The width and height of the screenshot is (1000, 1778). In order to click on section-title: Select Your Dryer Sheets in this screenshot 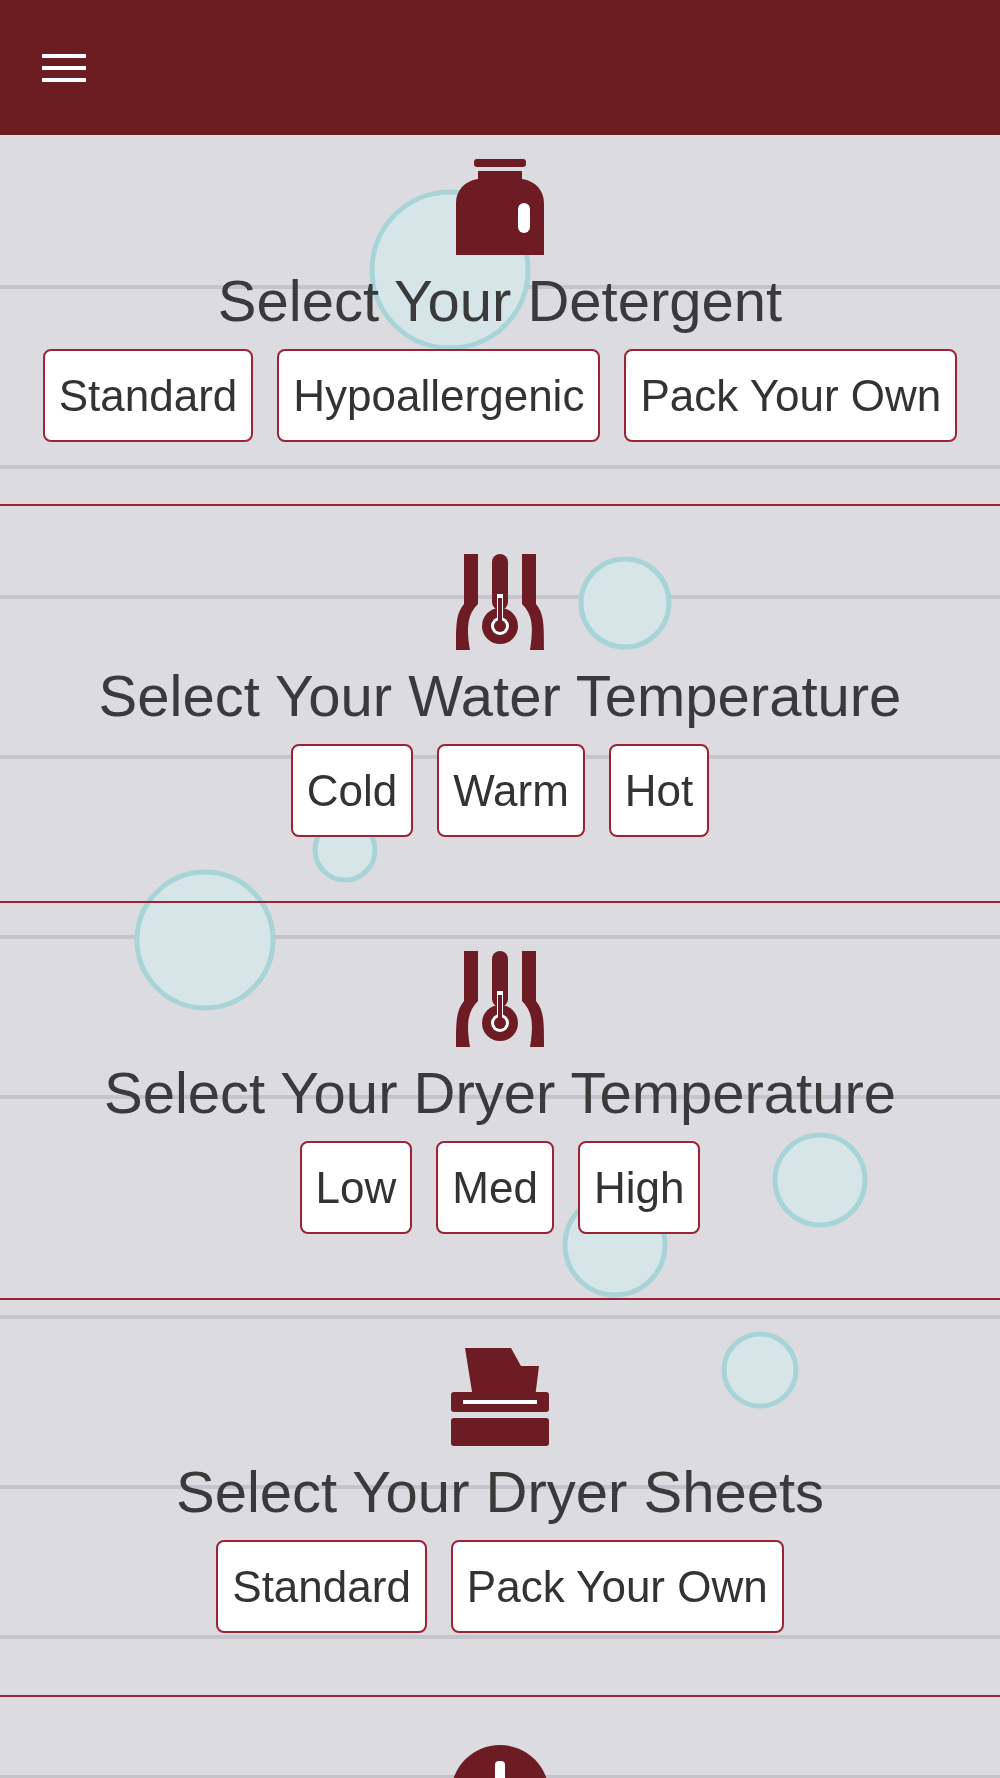, I will do `click(500, 1492)`.